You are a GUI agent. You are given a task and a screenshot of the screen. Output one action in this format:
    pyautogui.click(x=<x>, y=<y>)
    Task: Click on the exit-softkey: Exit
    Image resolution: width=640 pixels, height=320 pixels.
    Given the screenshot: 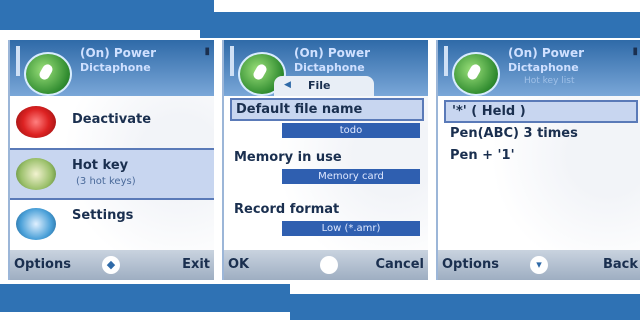 What is the action you would take?
    pyautogui.click(x=196, y=264)
    